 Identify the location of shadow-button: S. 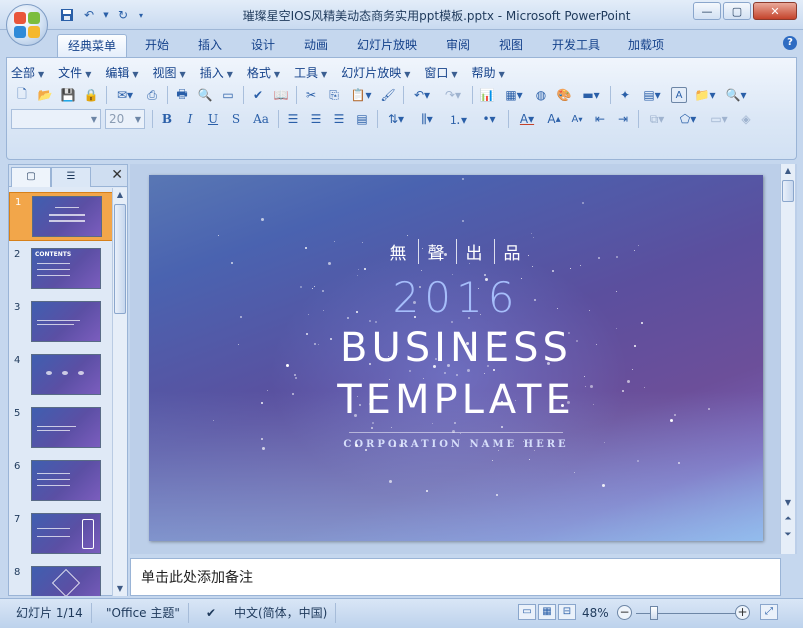
(236, 119).